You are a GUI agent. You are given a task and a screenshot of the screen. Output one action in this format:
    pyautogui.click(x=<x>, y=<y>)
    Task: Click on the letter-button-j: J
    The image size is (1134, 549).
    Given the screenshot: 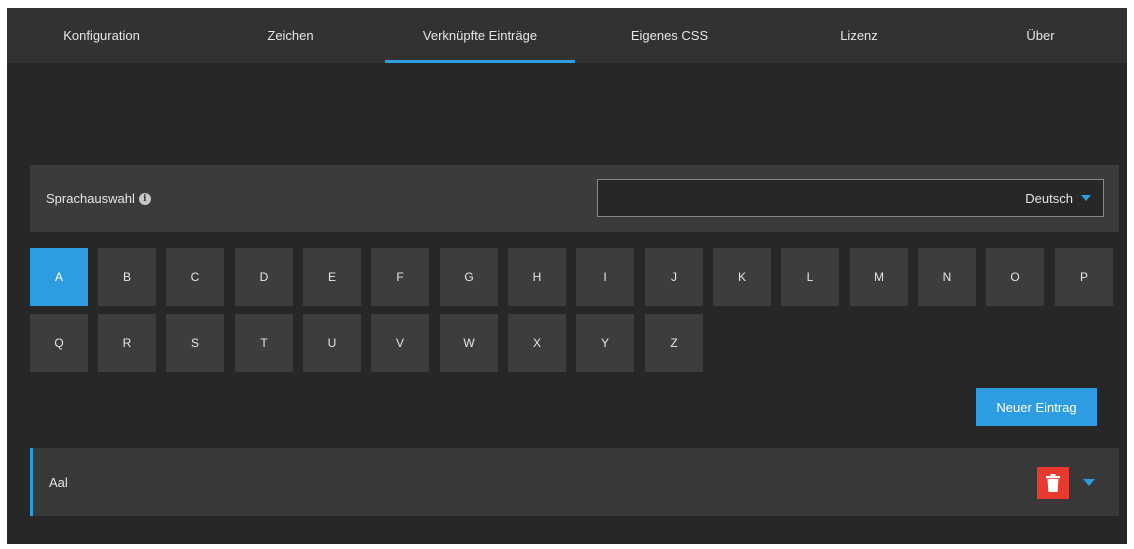 What is the action you would take?
    pyautogui.click(x=674, y=277)
    